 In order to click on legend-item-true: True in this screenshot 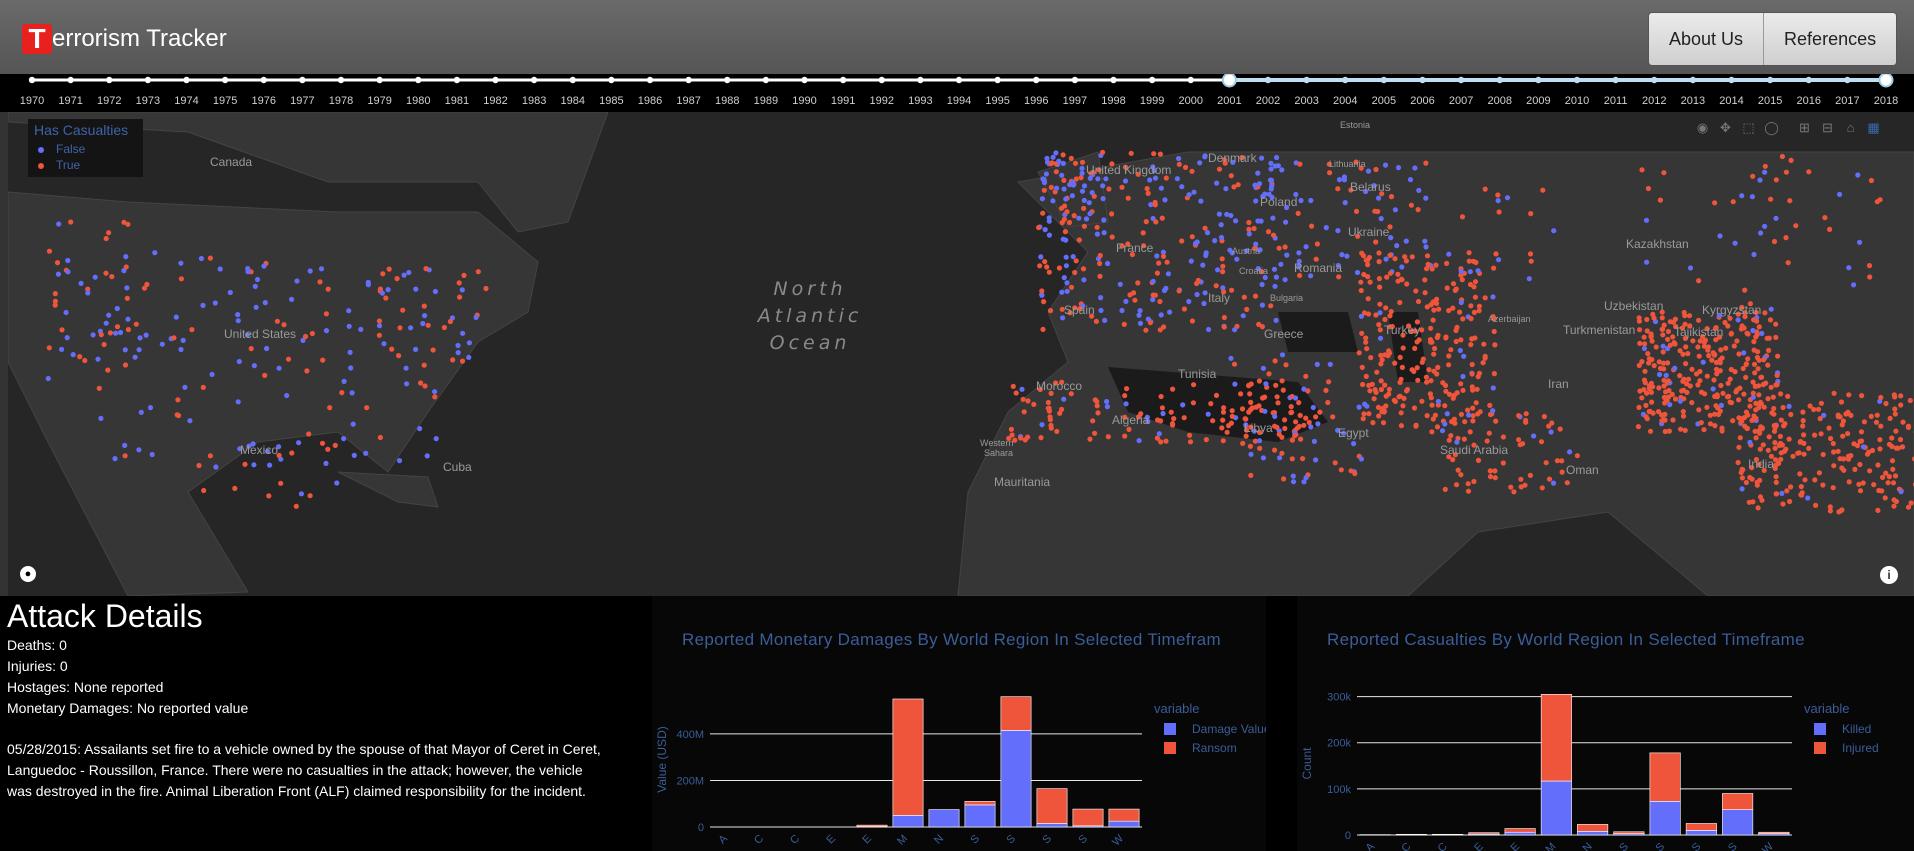, I will do `click(59, 165)`.